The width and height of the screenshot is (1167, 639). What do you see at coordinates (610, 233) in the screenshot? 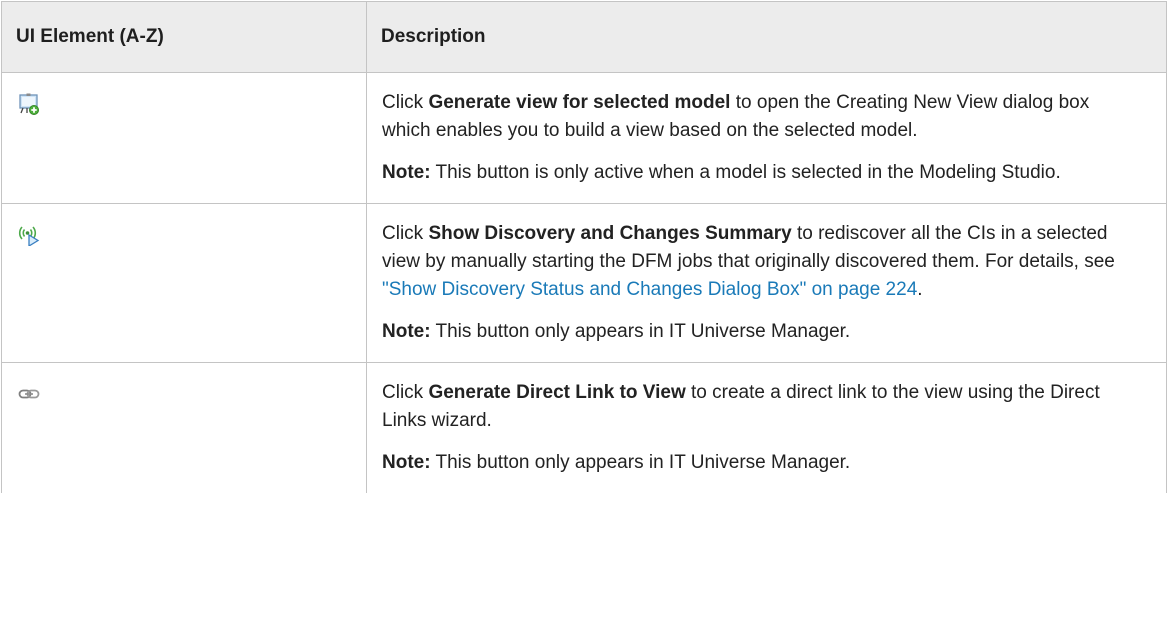
I see `button-name: Show Discovery and Changes Summary` at bounding box center [610, 233].